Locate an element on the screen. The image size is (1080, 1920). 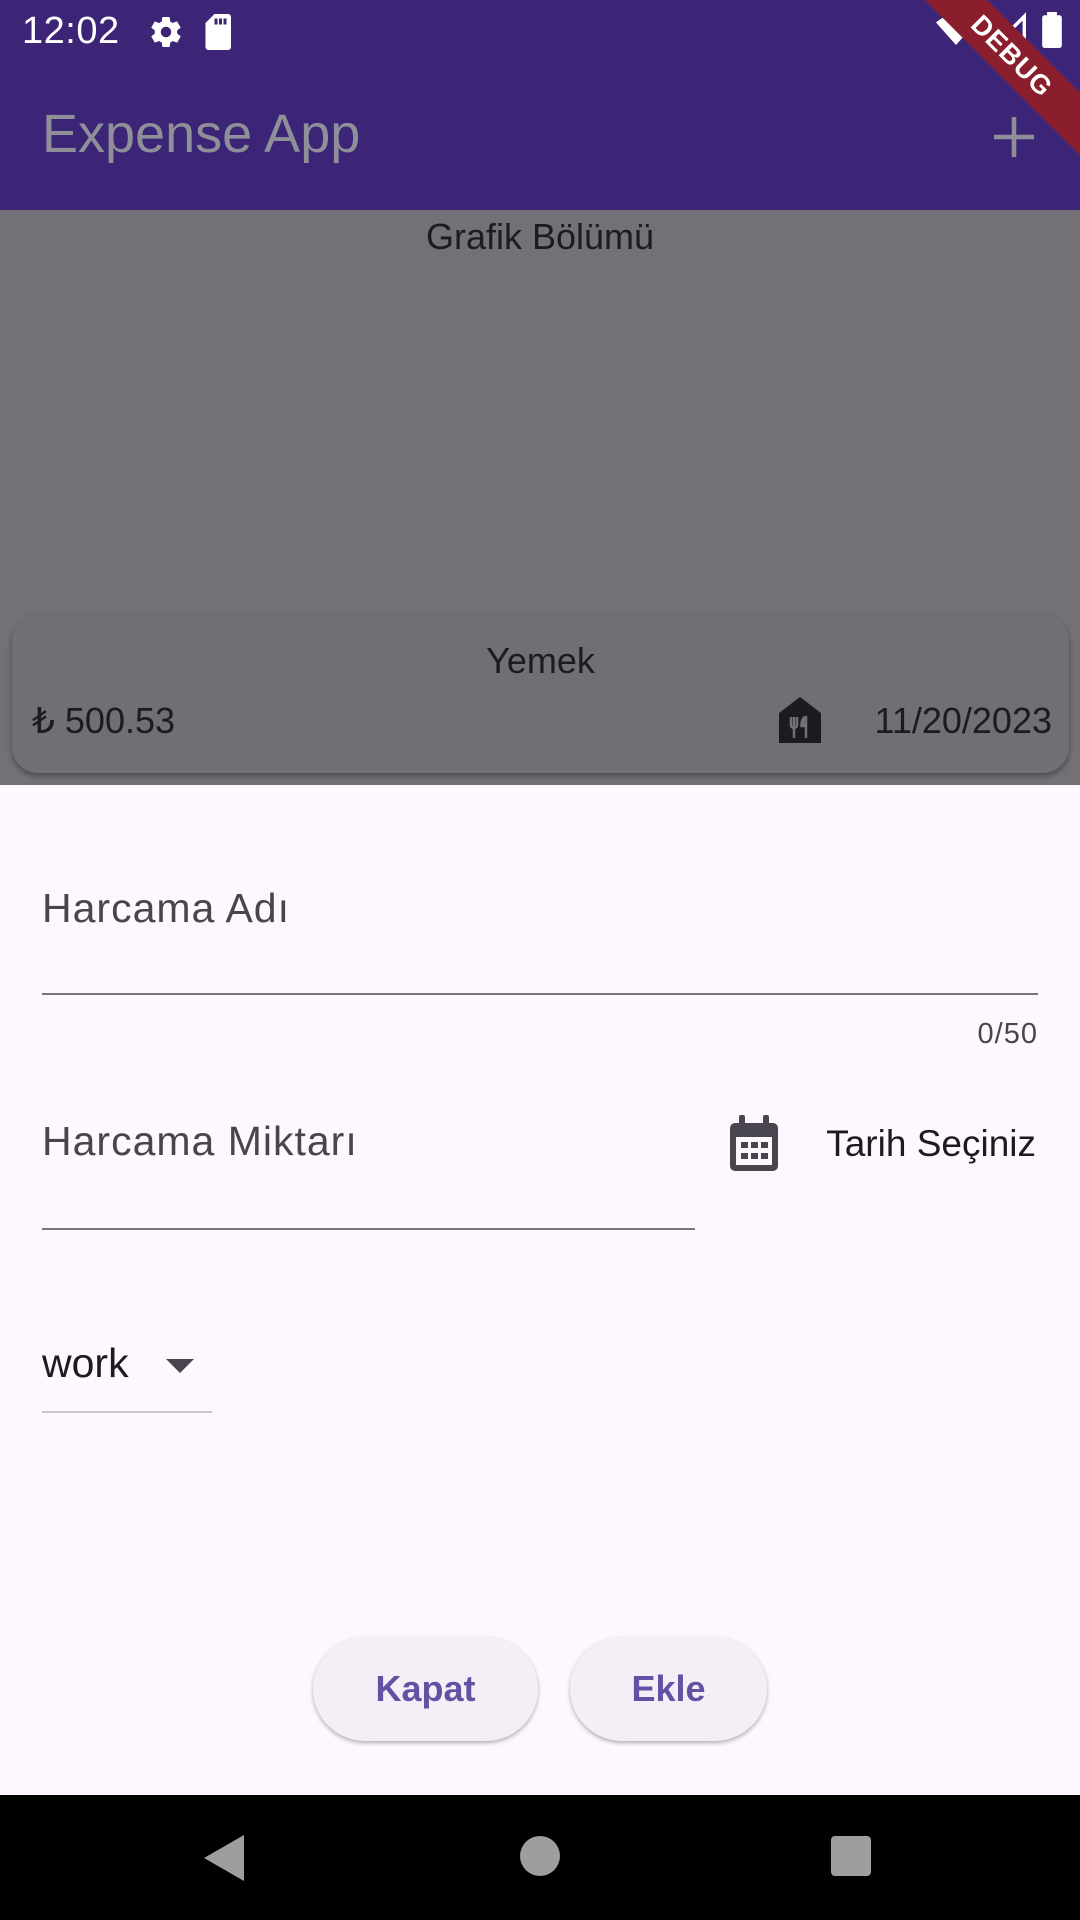
home-icon is located at coordinates (540, 1856).